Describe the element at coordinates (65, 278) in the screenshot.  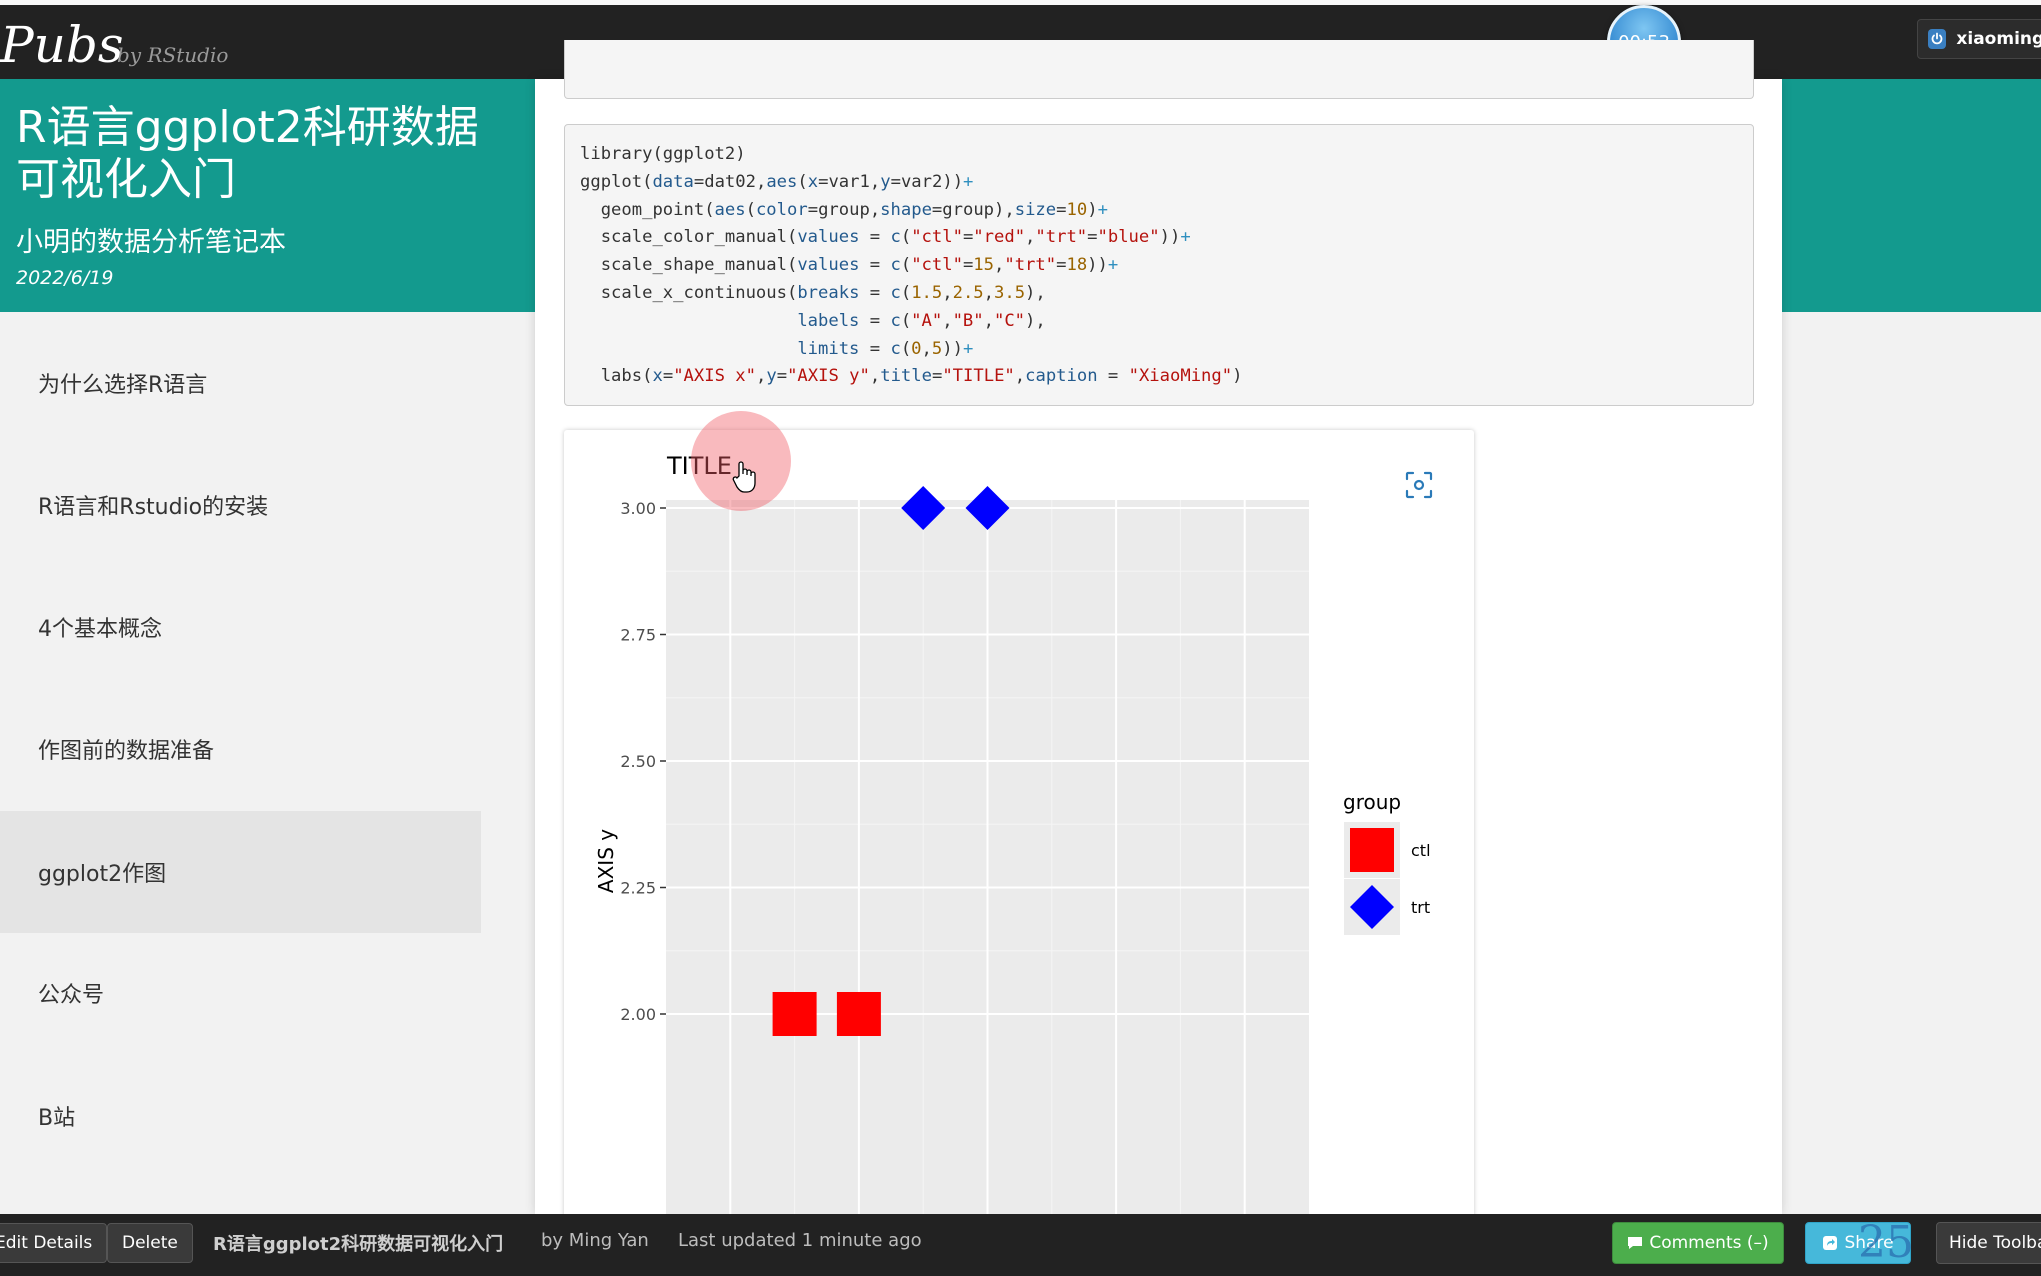
I see `document-date: 2022/6/19` at that location.